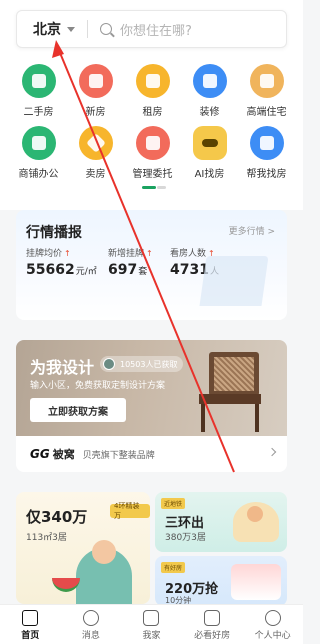 This screenshot has height=644, width=320. I want to click on grid-label: 高端住宅, so click(266, 112).